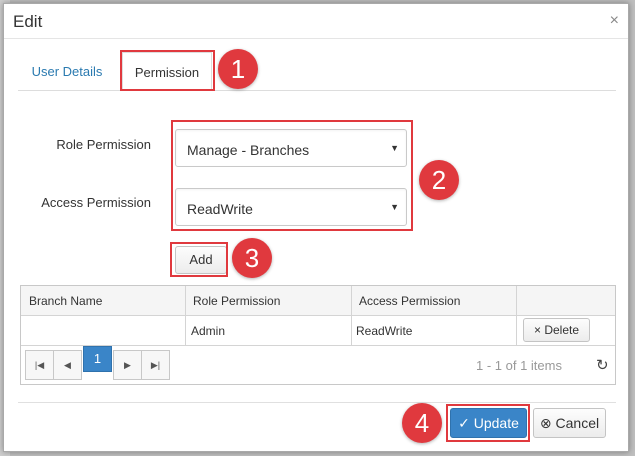  Describe the element at coordinates (39, 365) in the screenshot. I see `first-page-button: |◀` at that location.